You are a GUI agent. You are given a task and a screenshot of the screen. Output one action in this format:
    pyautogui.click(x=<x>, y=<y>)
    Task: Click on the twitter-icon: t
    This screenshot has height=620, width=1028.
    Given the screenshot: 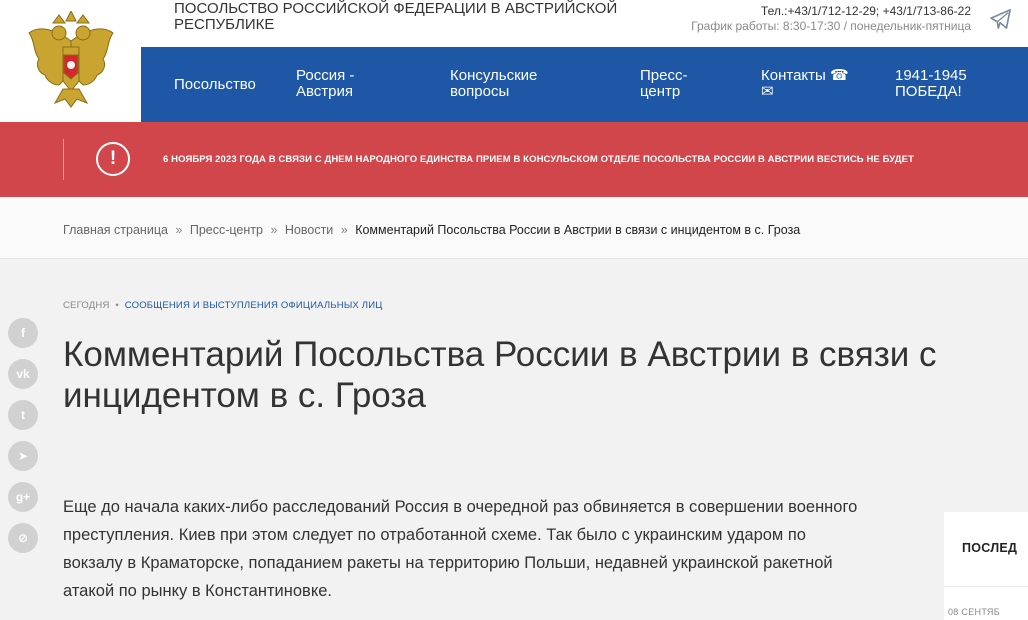 What is the action you would take?
    pyautogui.click(x=23, y=415)
    